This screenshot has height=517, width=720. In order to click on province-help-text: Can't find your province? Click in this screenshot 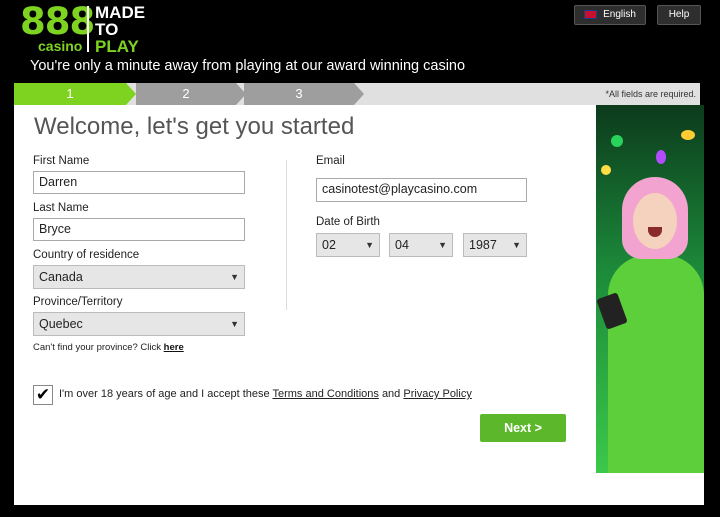, I will do `click(97, 347)`.